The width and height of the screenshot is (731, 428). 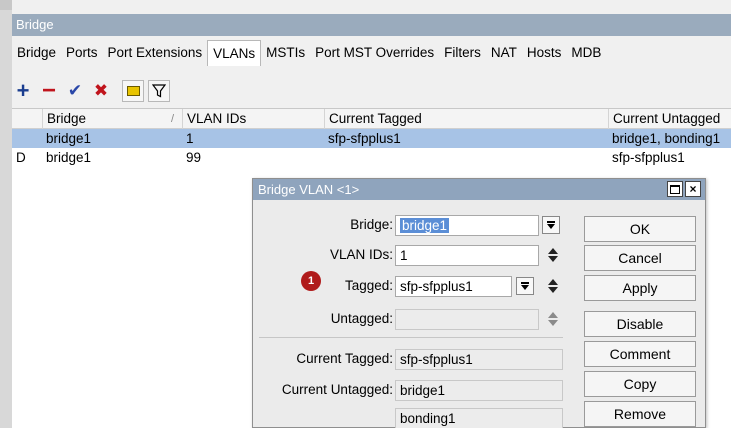 I want to click on dialog-window-controls: ×, so click(x=684, y=189).